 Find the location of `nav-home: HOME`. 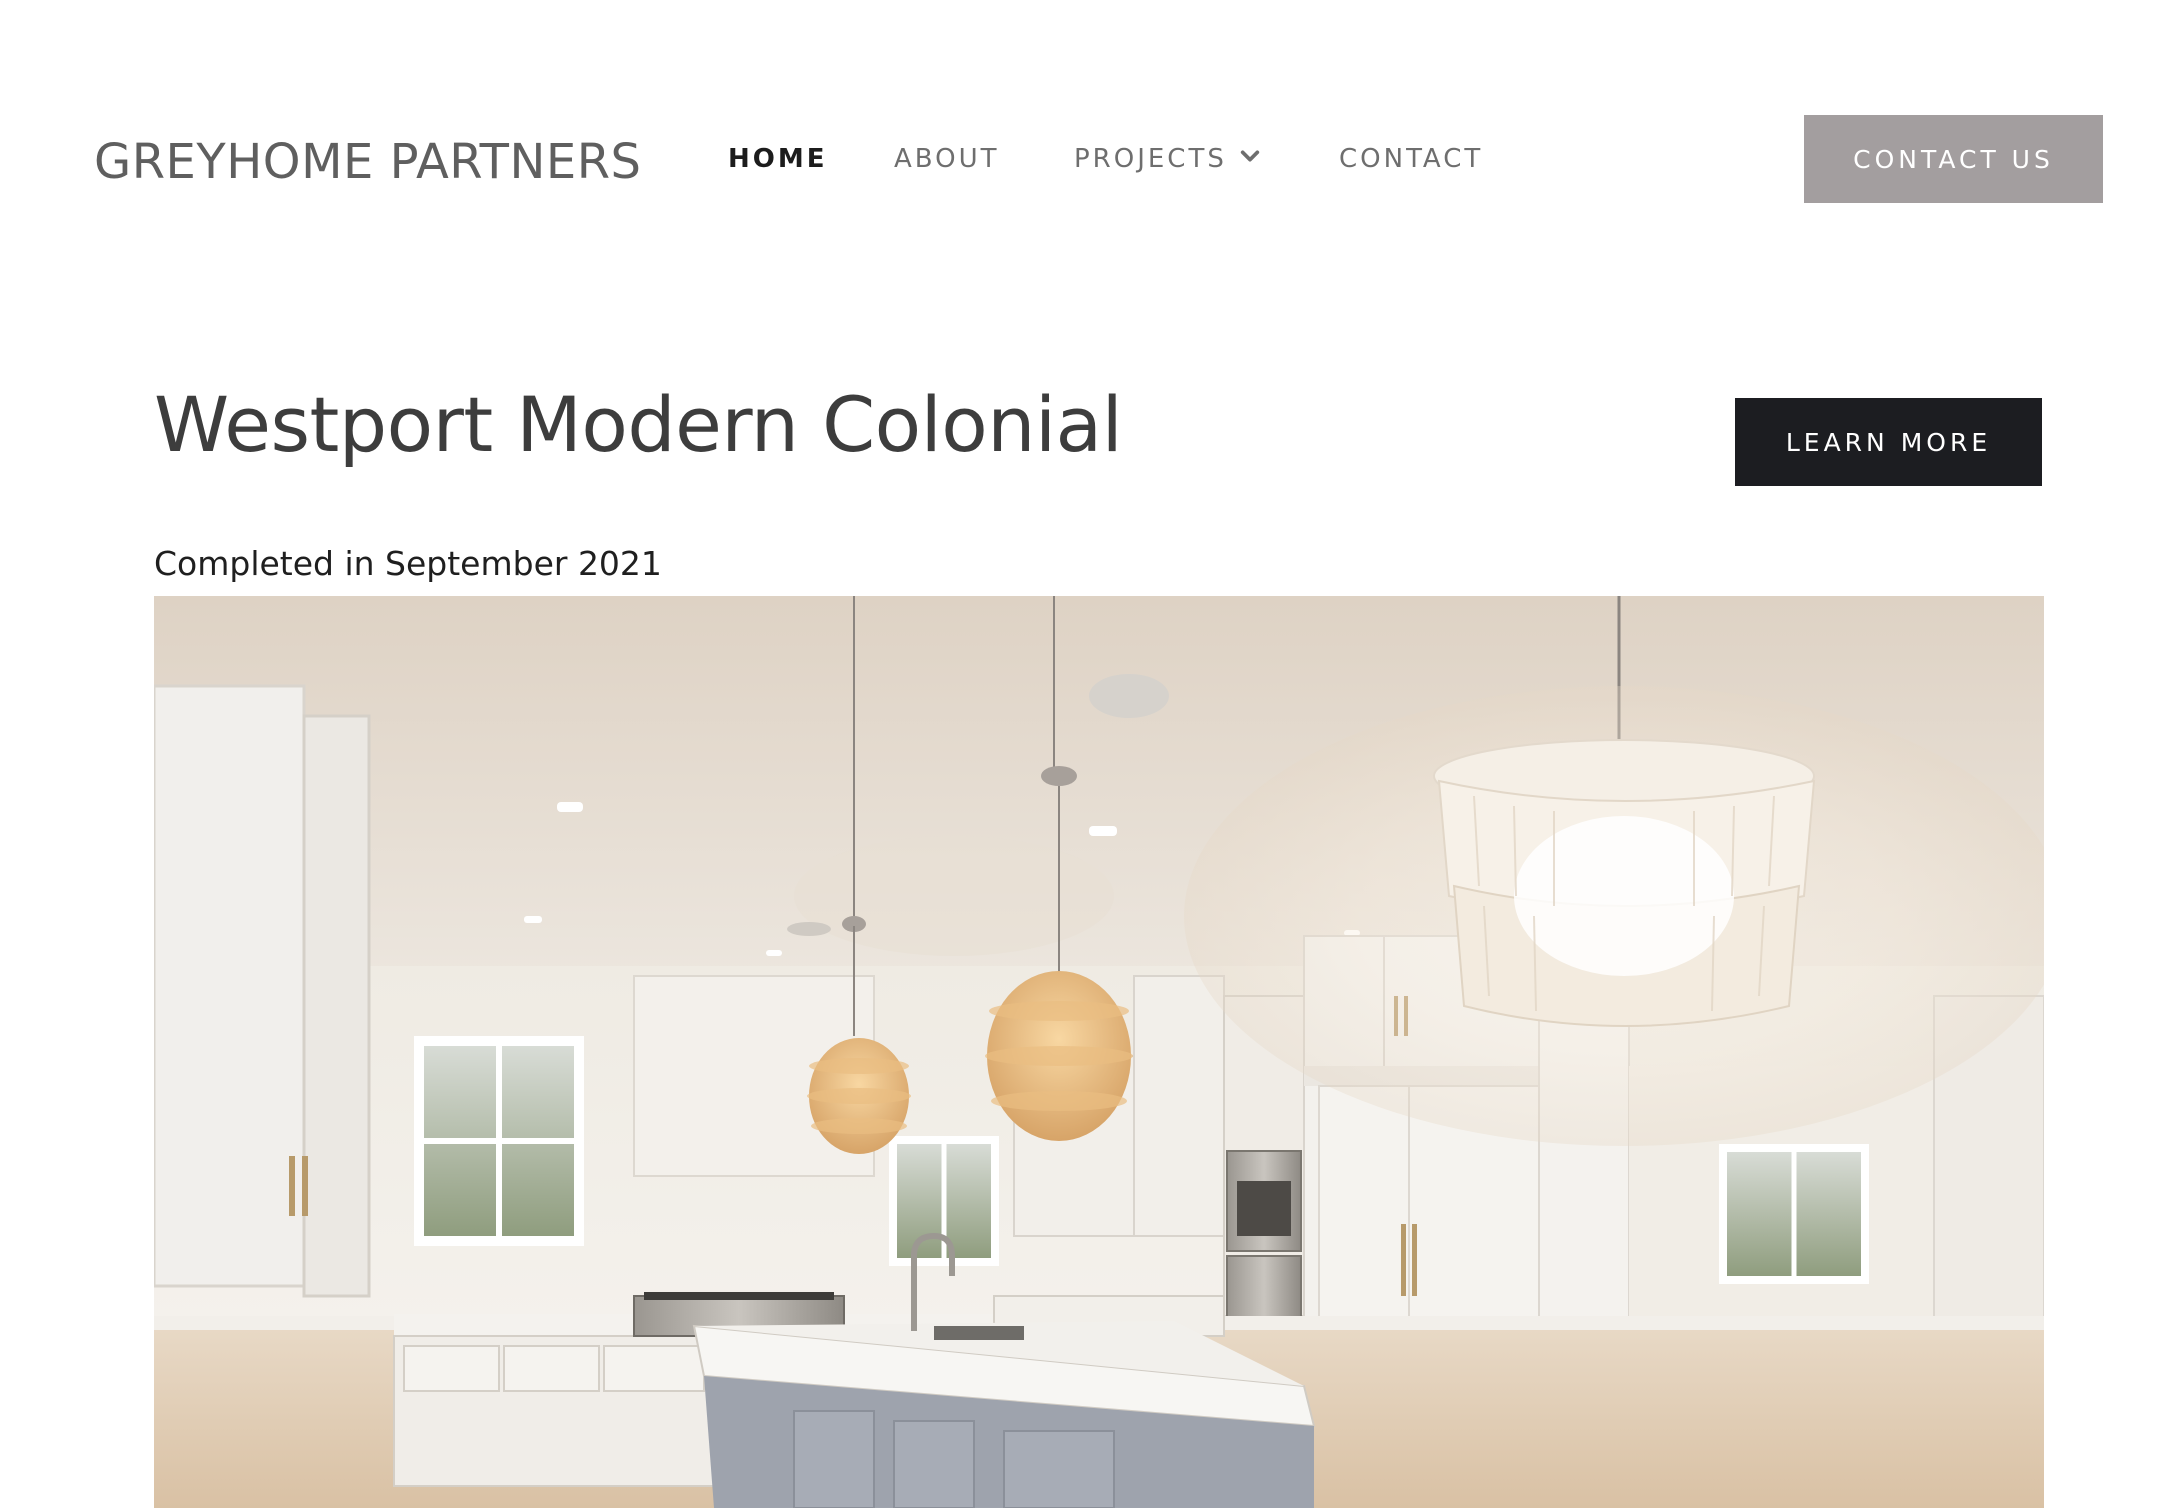

nav-home: HOME is located at coordinates (778, 159).